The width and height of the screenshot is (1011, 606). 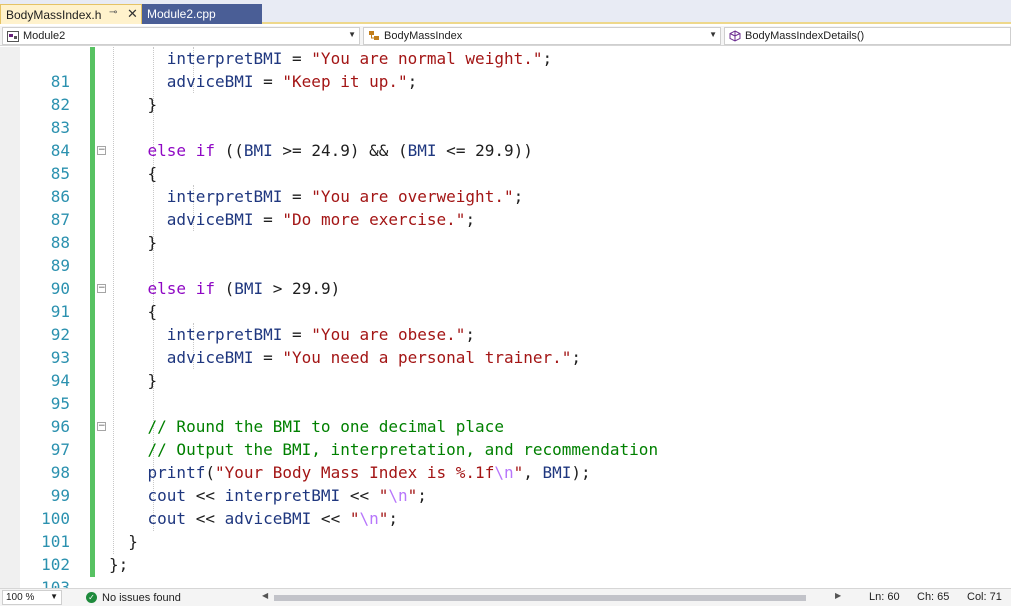 What do you see at coordinates (505, 230) in the screenshot?
I see `code-line: 88 adviceBMI = "Do more exercise.";` at bounding box center [505, 230].